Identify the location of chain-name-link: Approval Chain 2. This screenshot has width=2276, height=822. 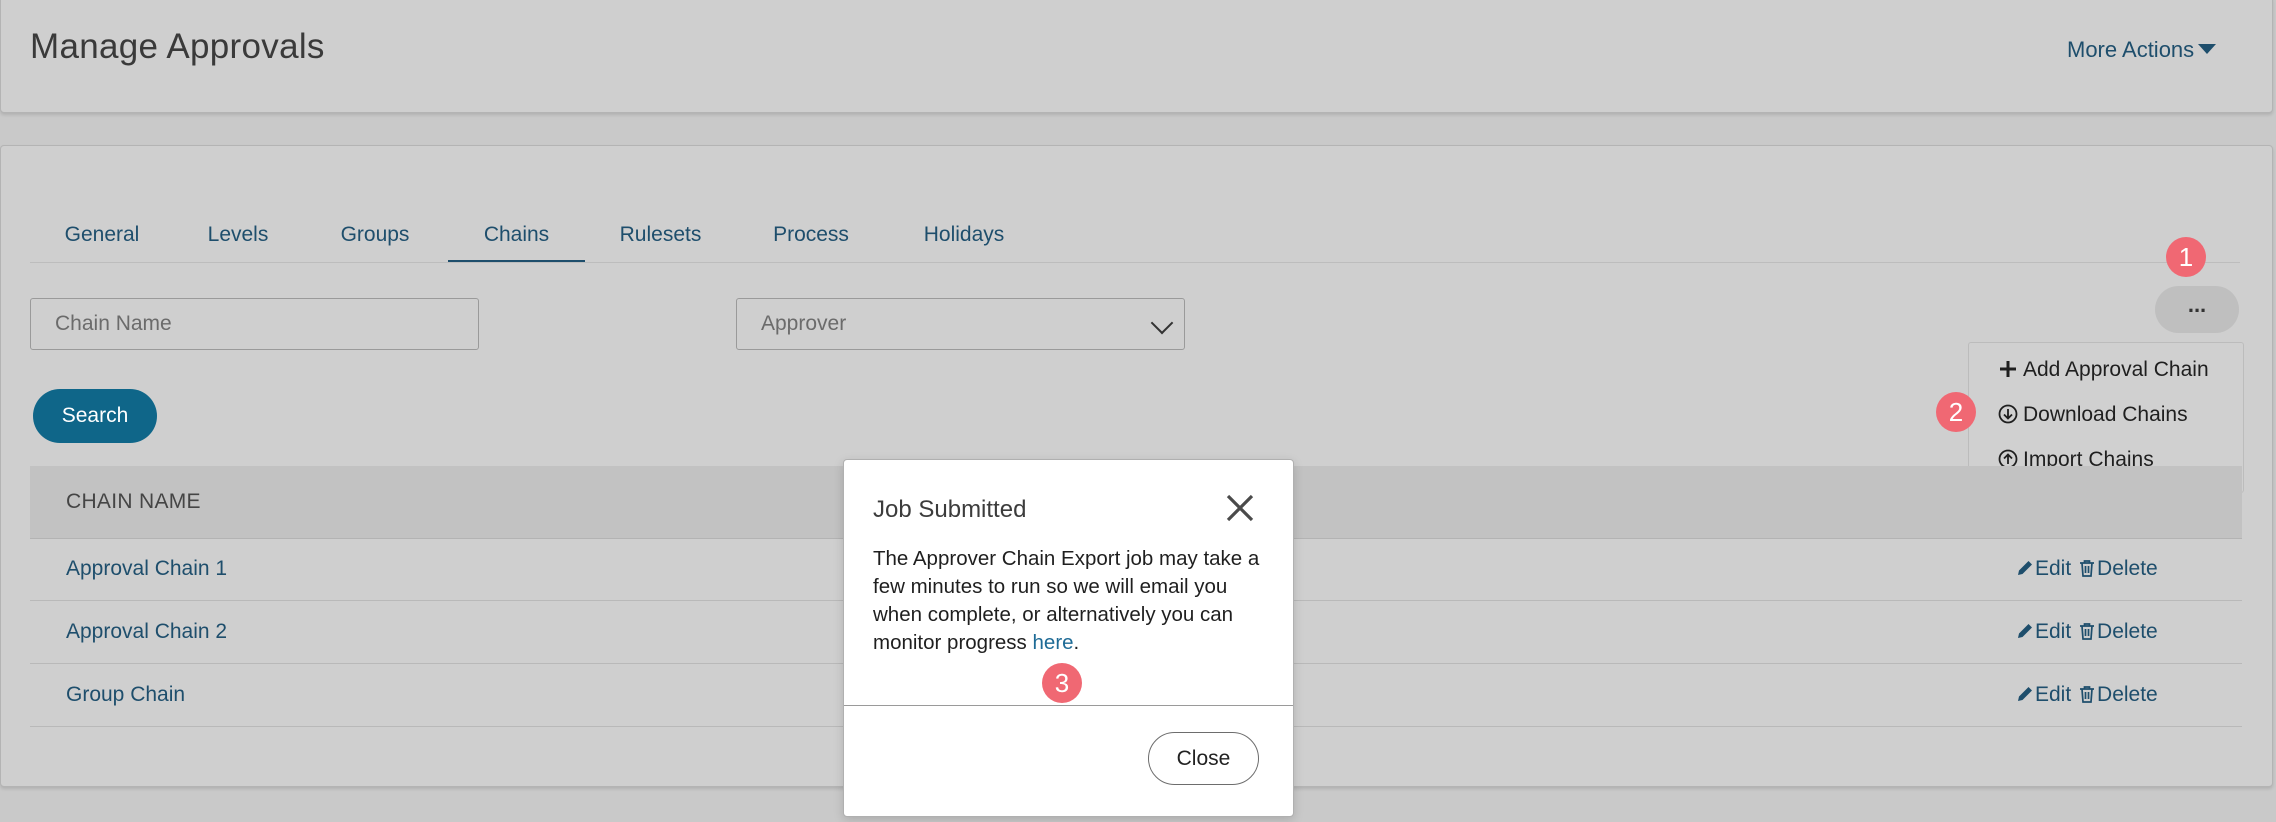
(146, 632).